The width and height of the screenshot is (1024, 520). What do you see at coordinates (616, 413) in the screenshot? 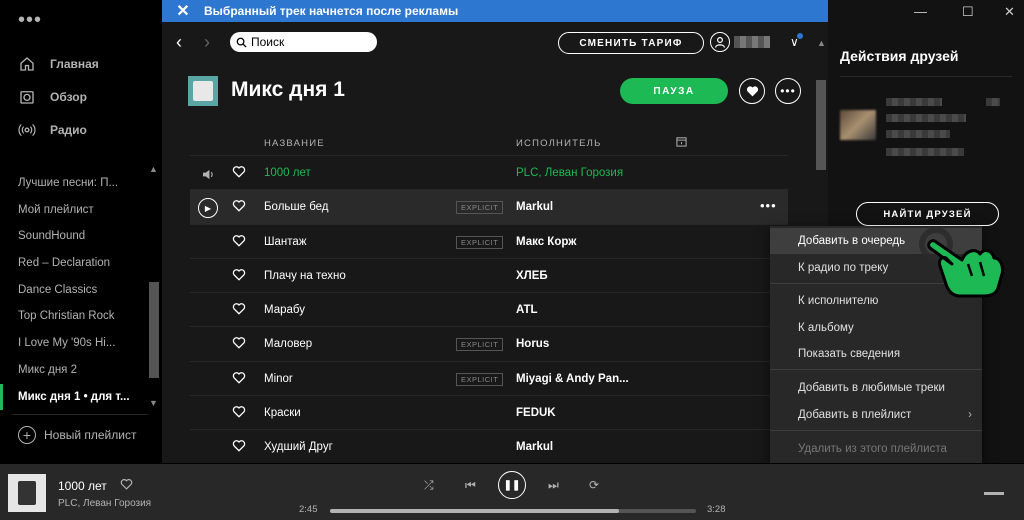
I see `track-artist: FEDUK` at bounding box center [616, 413].